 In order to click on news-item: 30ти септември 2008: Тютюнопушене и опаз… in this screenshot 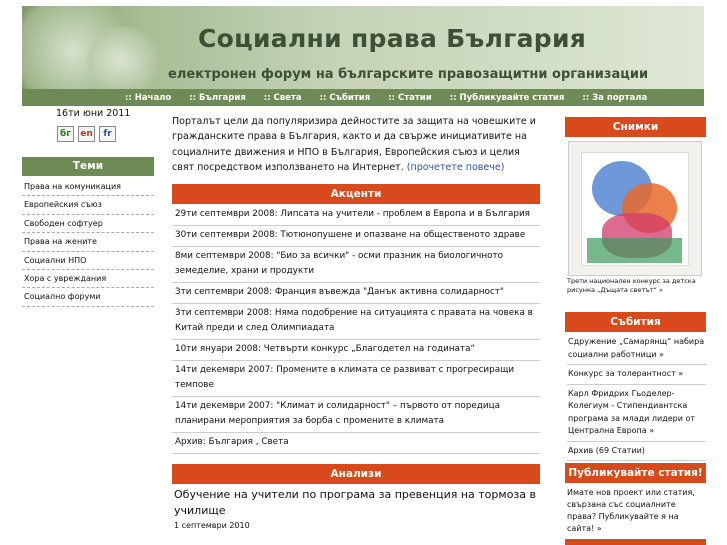, I will do `click(356, 236)`.